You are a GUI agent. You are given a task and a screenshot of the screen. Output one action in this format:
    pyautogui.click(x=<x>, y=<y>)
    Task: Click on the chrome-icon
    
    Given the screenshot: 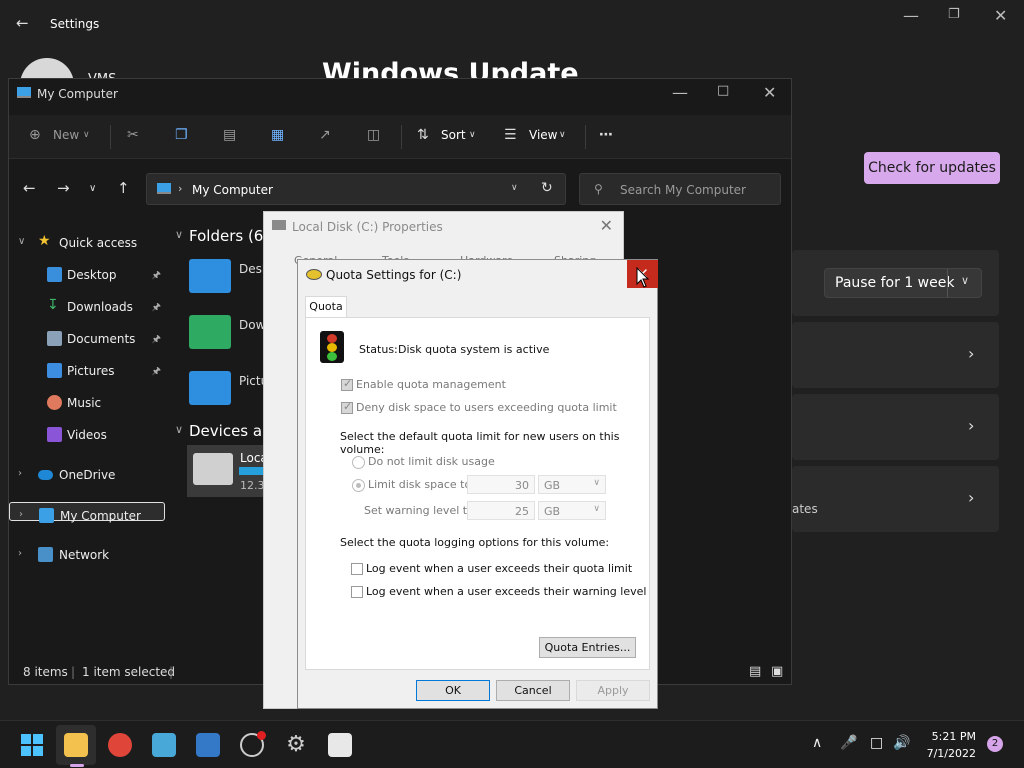 What is the action you would take?
    pyautogui.click(x=120, y=745)
    